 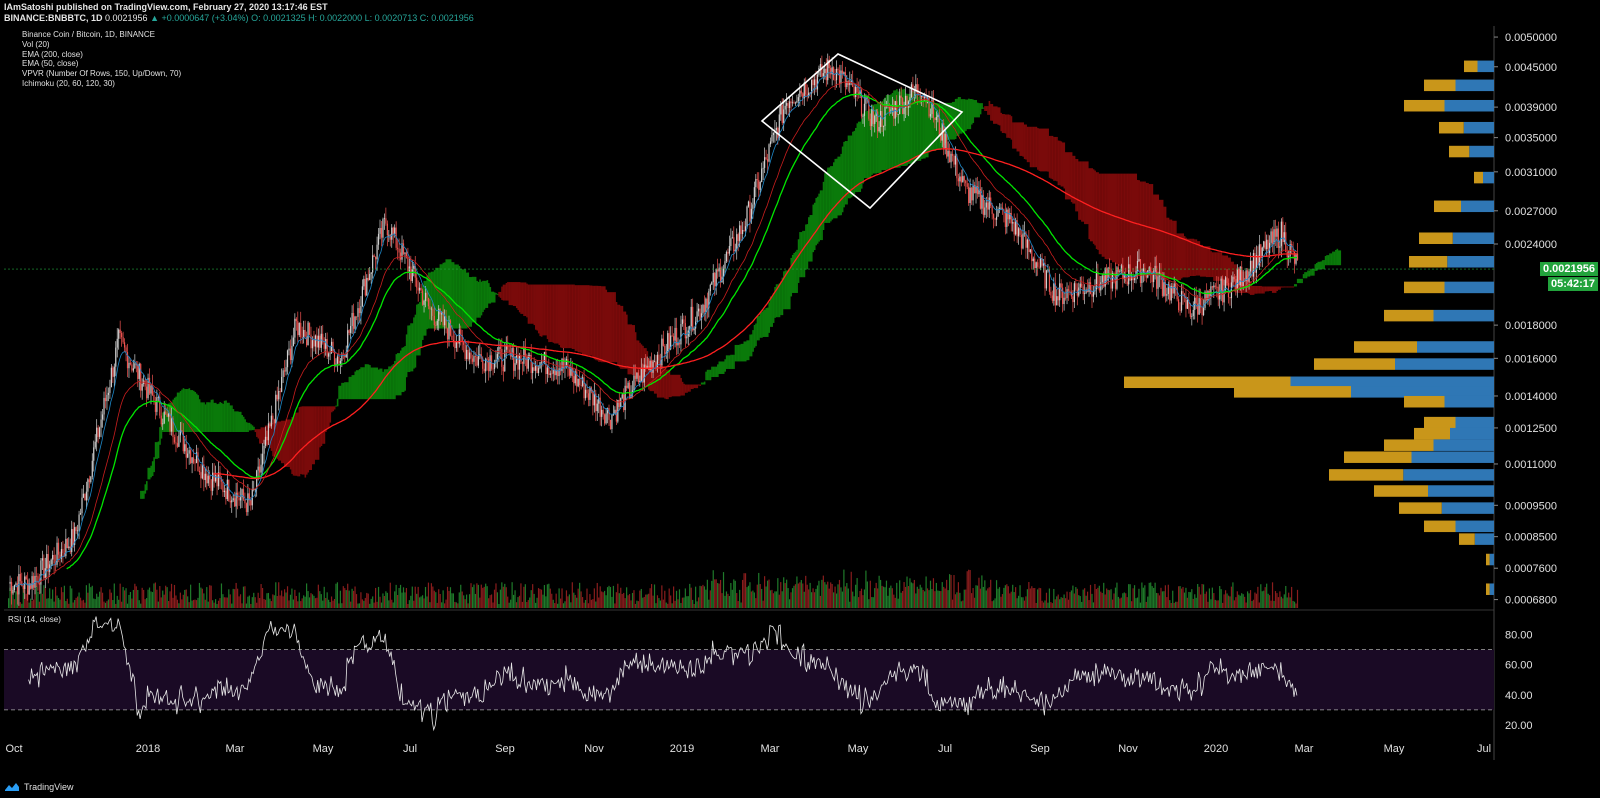 I want to click on time-tick-label: Nov, so click(x=594, y=749).